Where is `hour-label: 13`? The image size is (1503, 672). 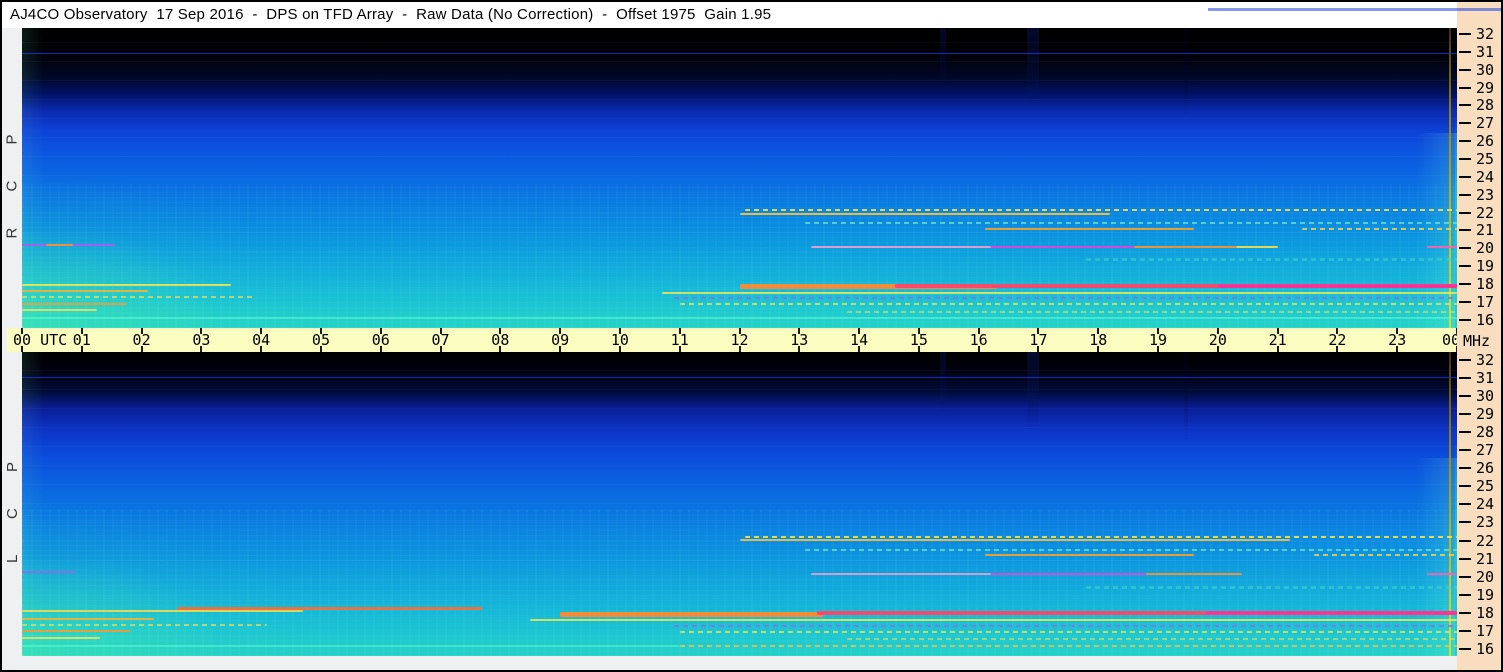 hour-label: 13 is located at coordinates (799, 340).